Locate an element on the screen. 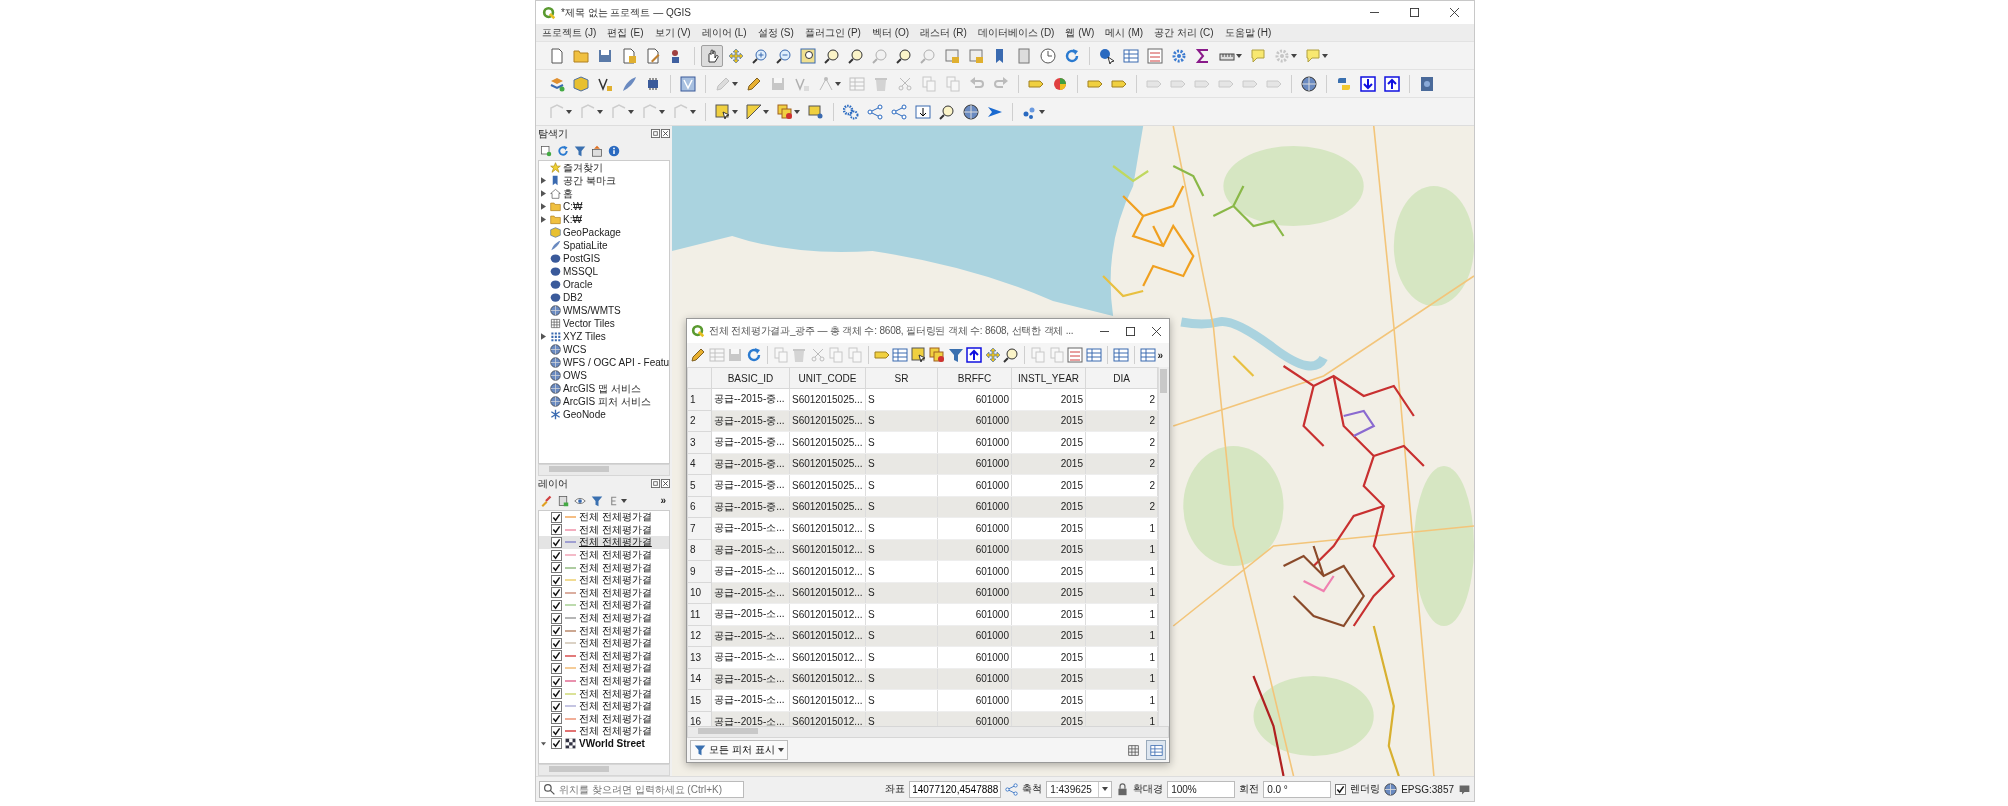  menu-item: 메시 (M) is located at coordinates (1124, 32).